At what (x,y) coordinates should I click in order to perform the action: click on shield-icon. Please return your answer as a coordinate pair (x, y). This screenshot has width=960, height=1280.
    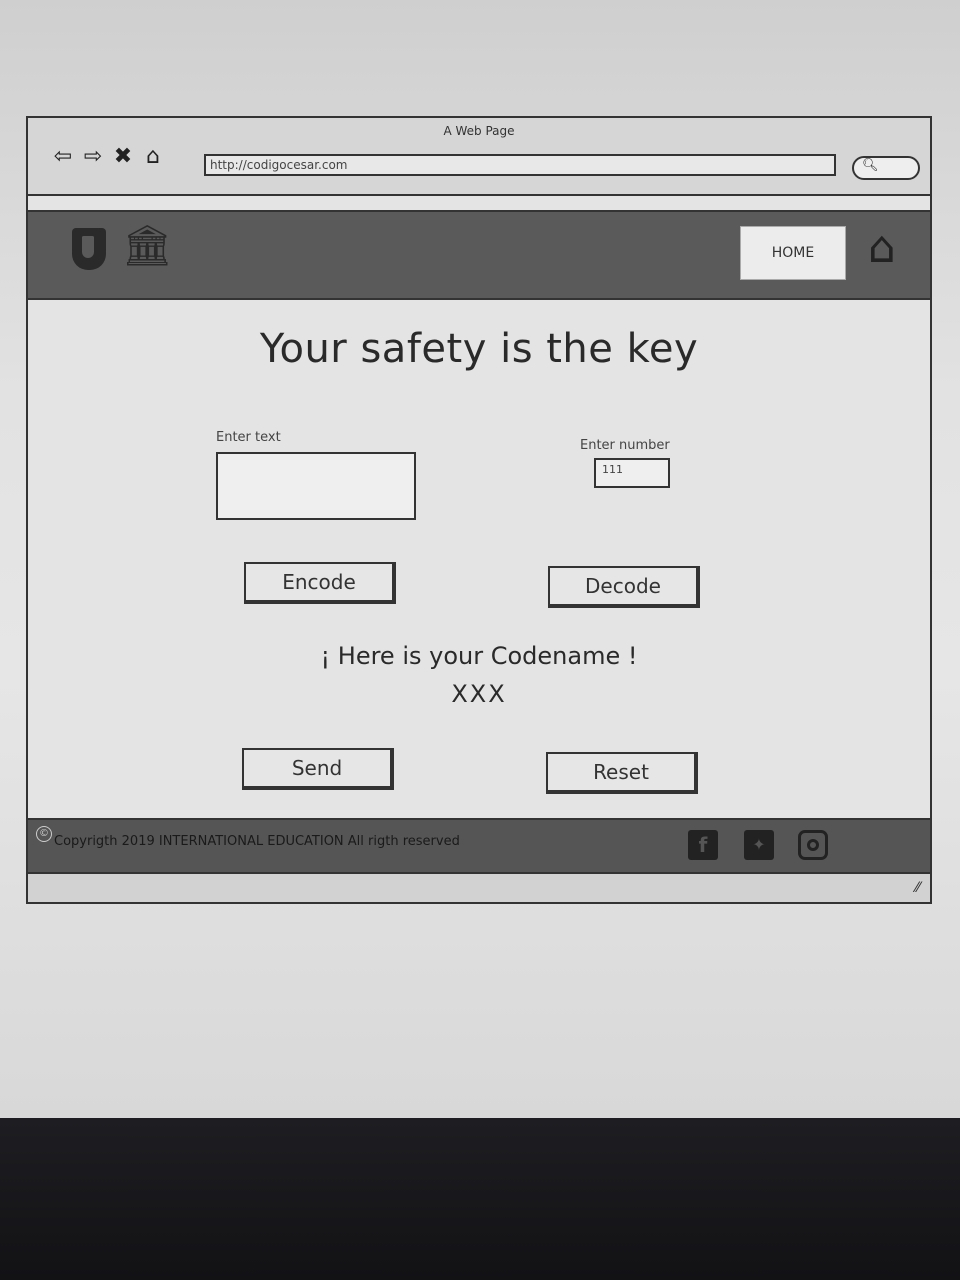
    Looking at the image, I should click on (89, 249).